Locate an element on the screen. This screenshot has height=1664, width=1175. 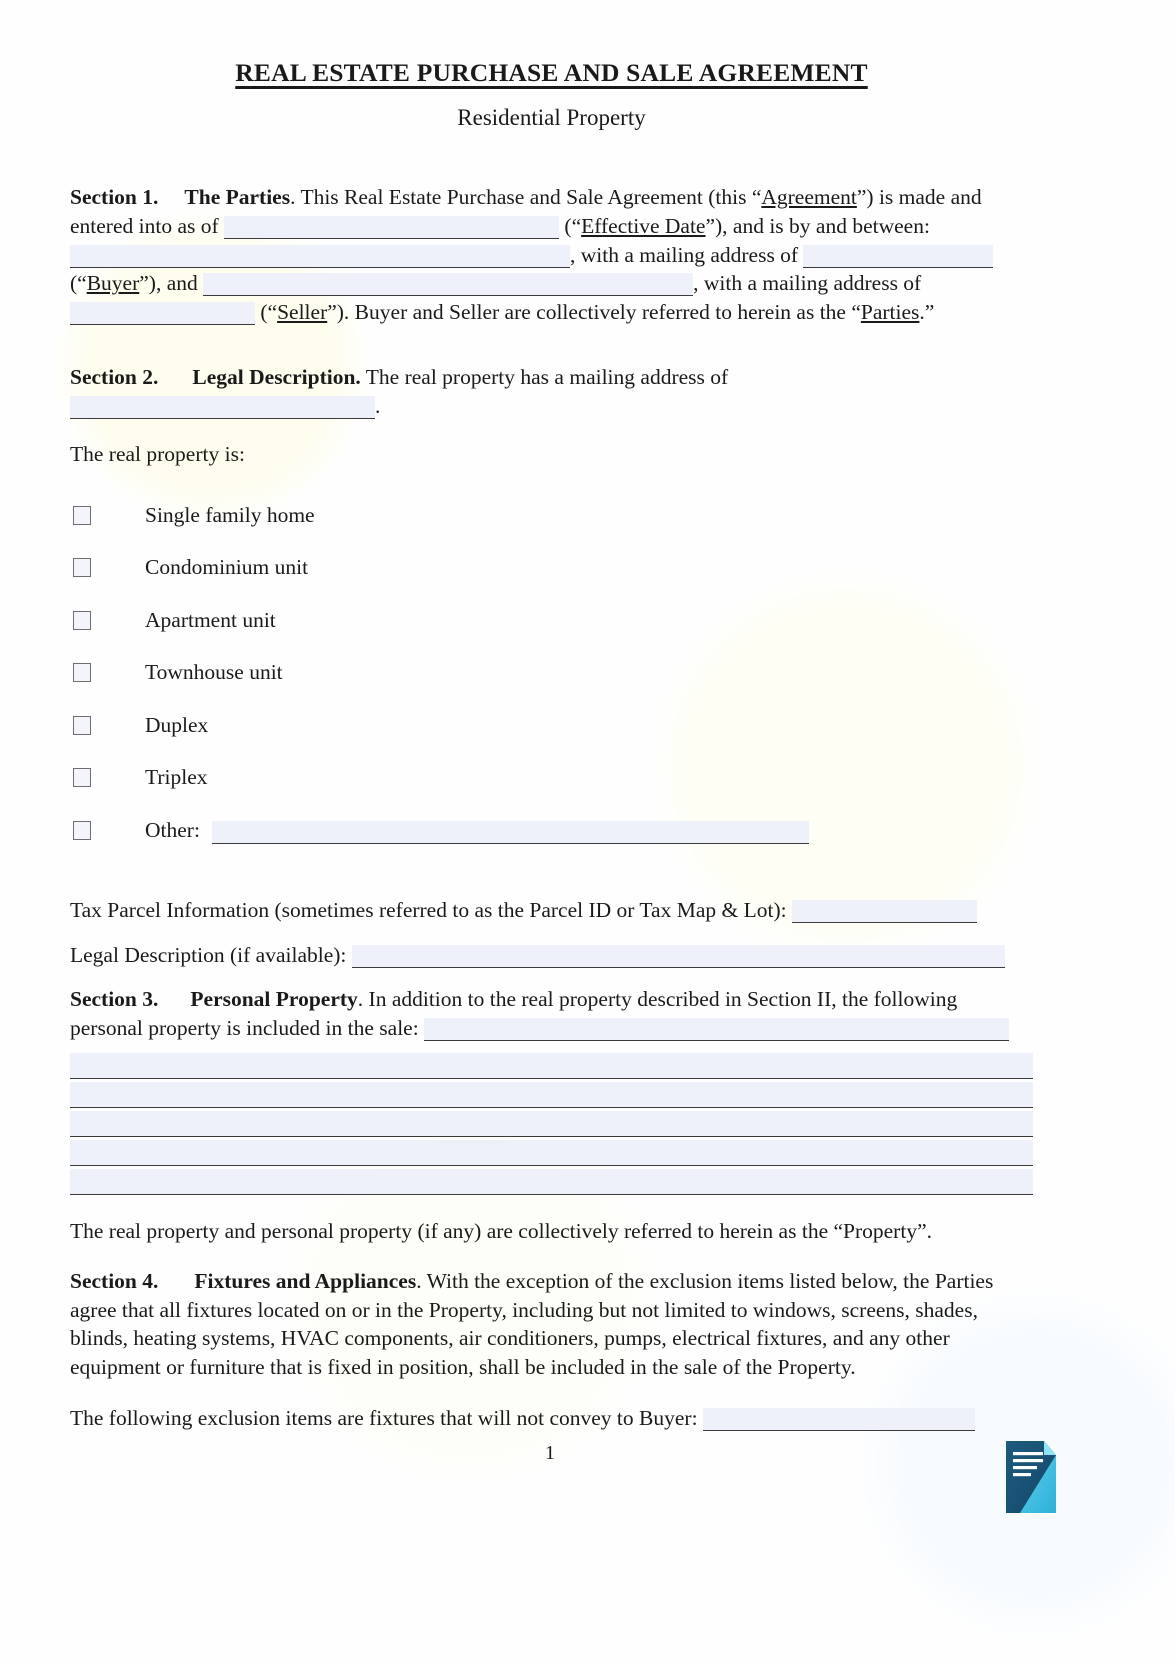
section-1-text-k: .” is located at coordinates (927, 312).